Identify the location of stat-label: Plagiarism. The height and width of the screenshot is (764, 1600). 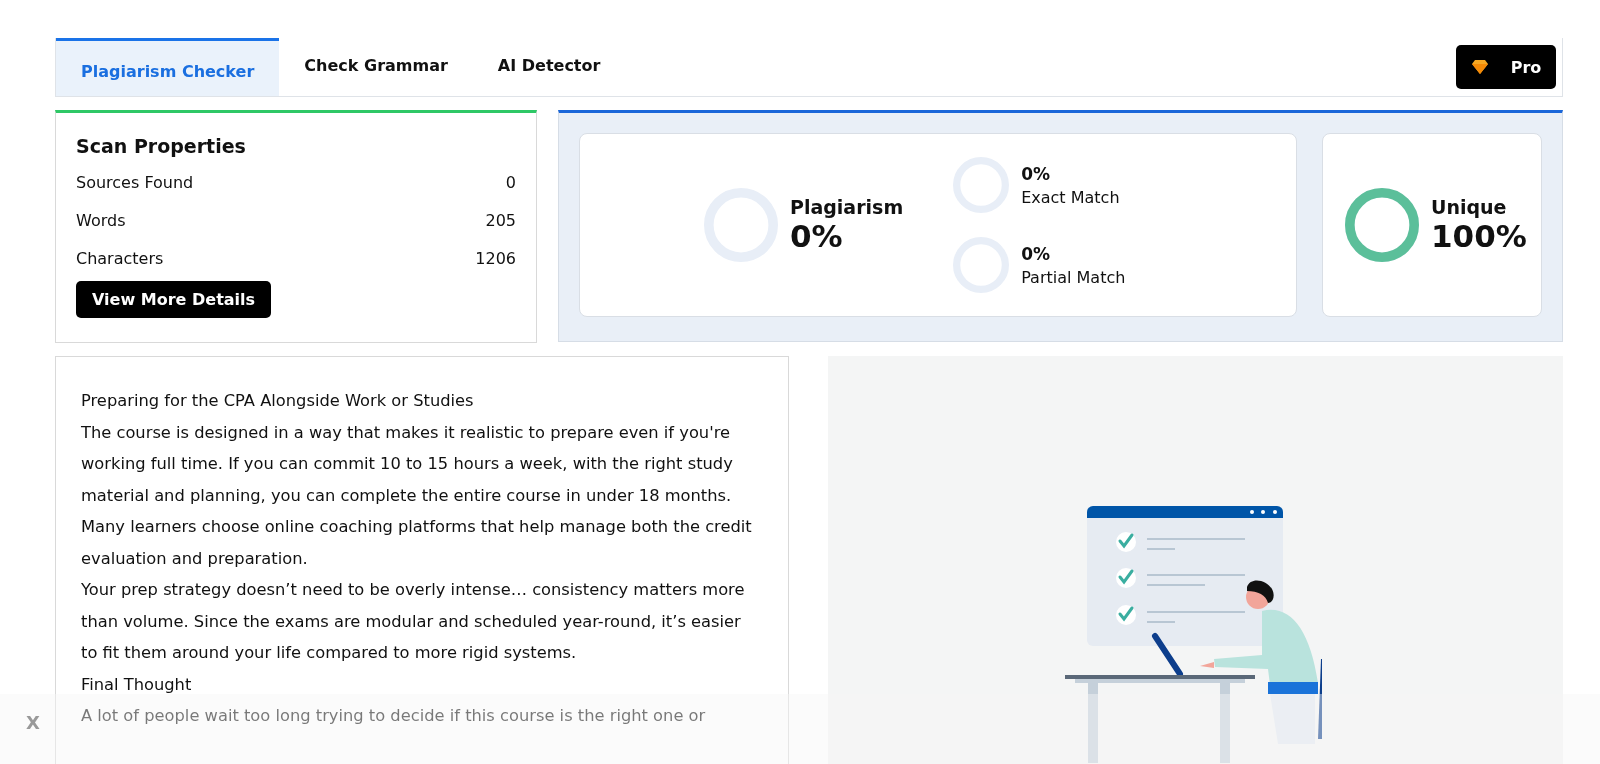
(847, 207).